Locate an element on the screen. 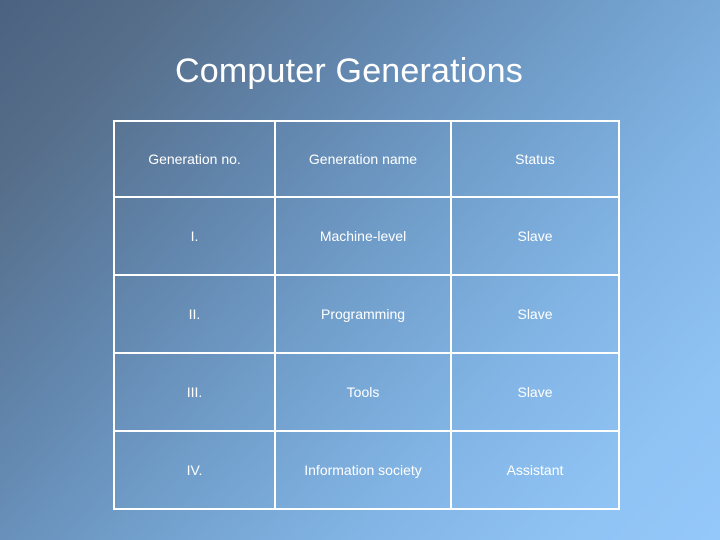  table-row: IV. Information society Assistant is located at coordinates (366, 470).